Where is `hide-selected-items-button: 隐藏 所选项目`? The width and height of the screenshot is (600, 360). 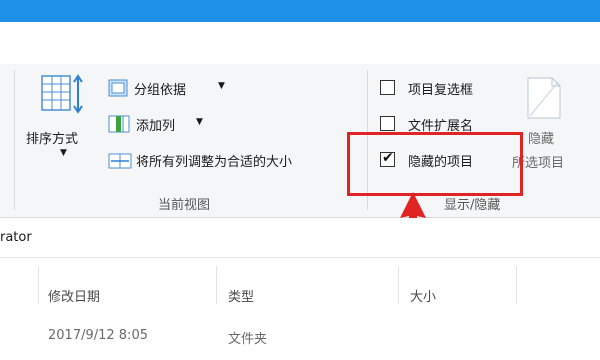
hide-selected-items-button: 隐藏 所选项目 is located at coordinates (552, 127).